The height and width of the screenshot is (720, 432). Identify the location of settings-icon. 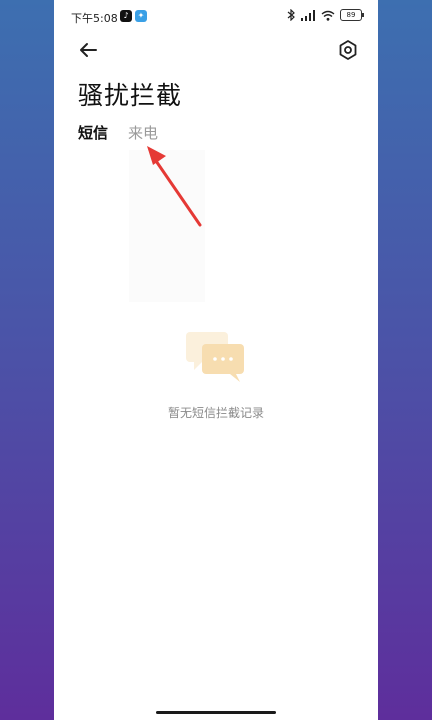
(348, 50).